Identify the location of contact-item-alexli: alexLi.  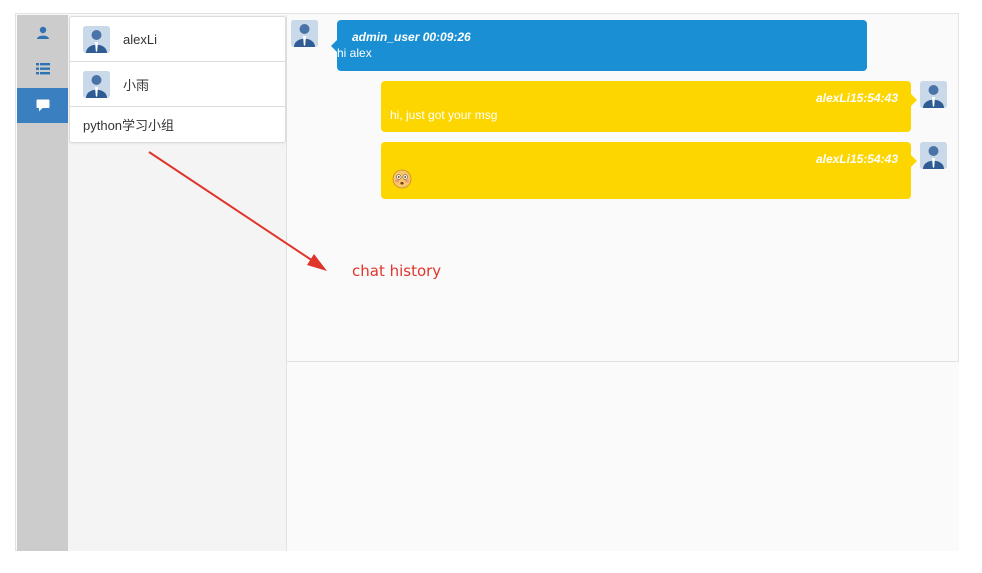
(177, 39).